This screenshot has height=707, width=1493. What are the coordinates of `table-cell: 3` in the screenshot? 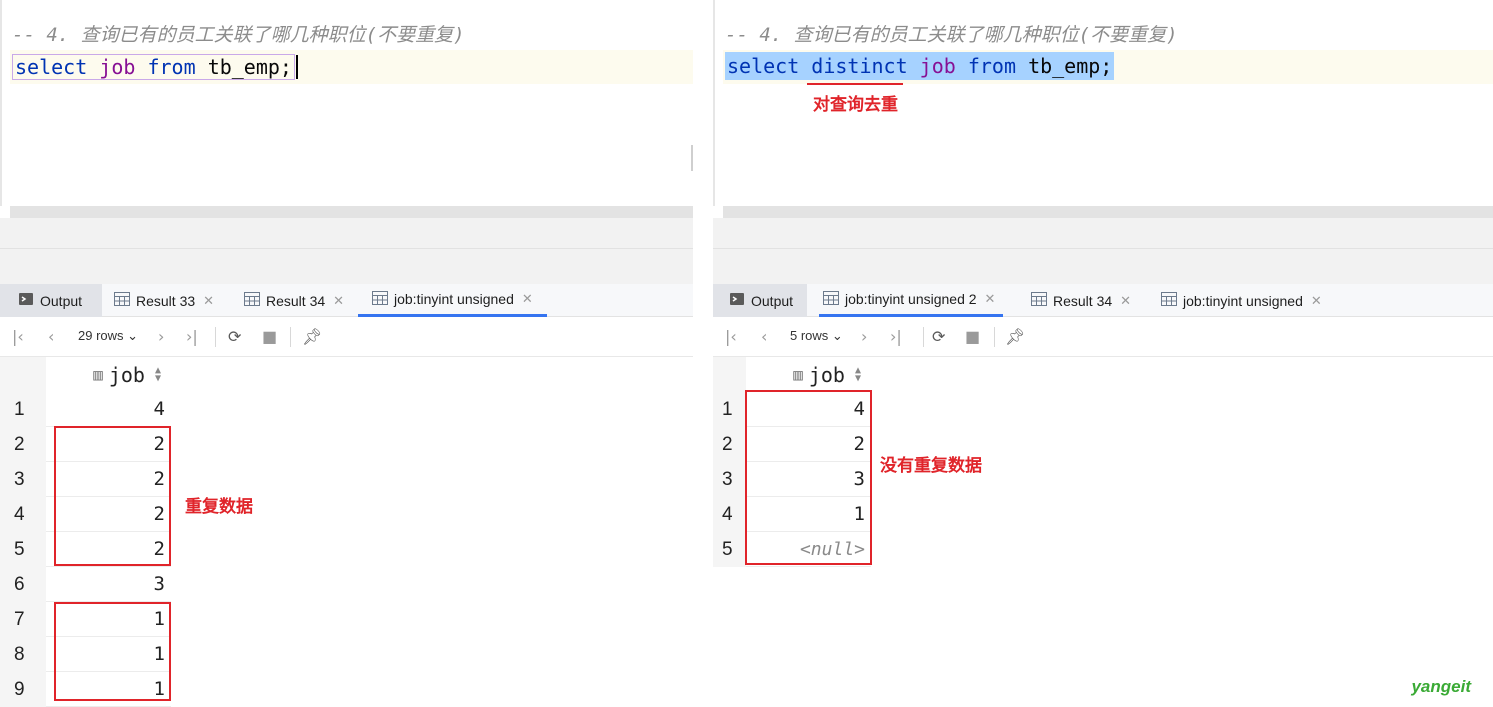 It's located at (108, 584).